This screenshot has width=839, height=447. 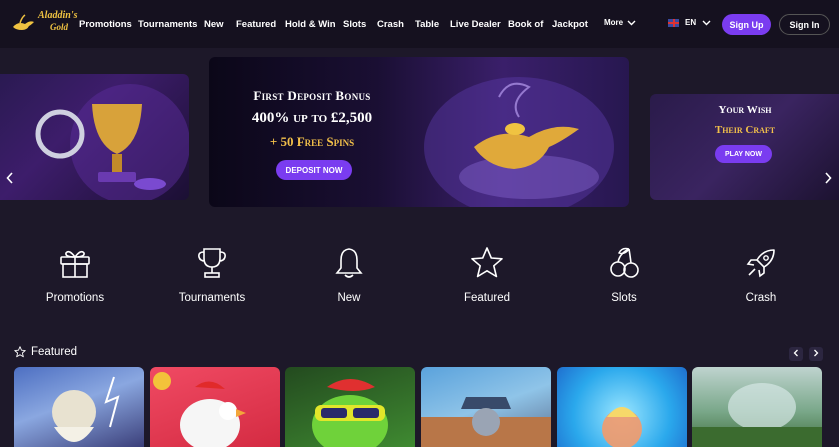 I want to click on category-slots, so click(x=624, y=263).